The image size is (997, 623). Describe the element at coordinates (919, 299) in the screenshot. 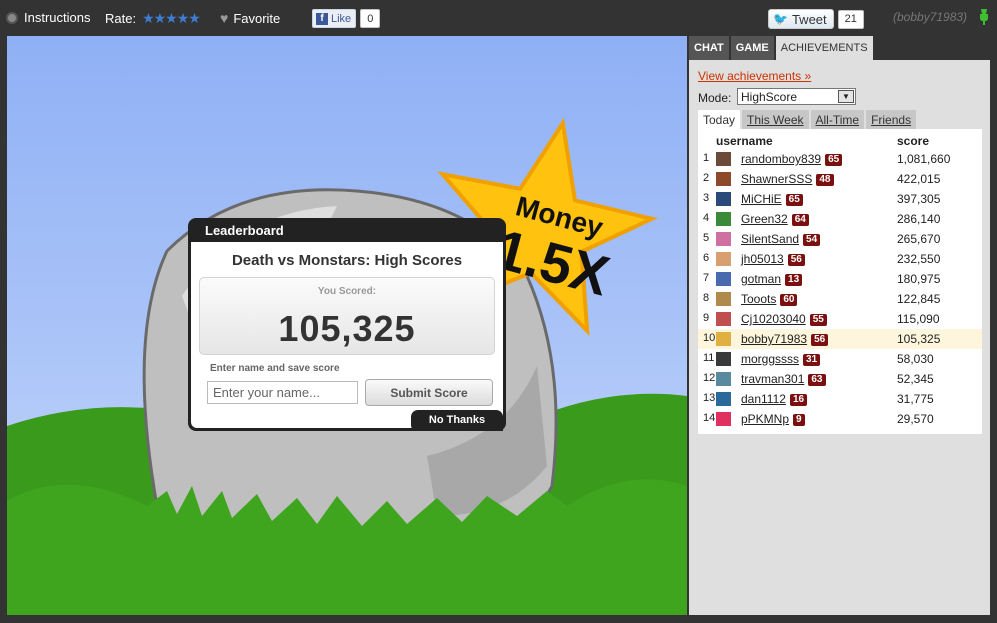

I see `row-score: 122,845` at that location.